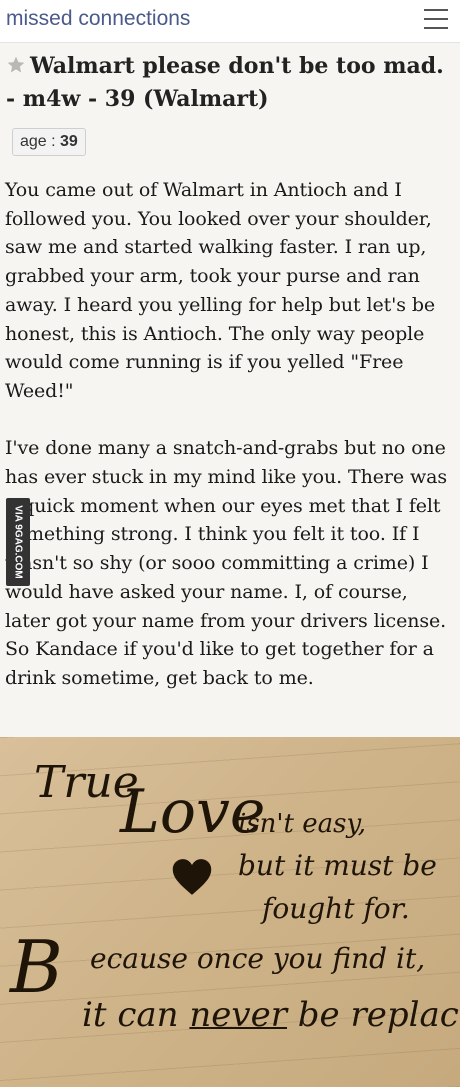  What do you see at coordinates (436, 20) in the screenshot?
I see `hamburger-menu-icon` at bounding box center [436, 20].